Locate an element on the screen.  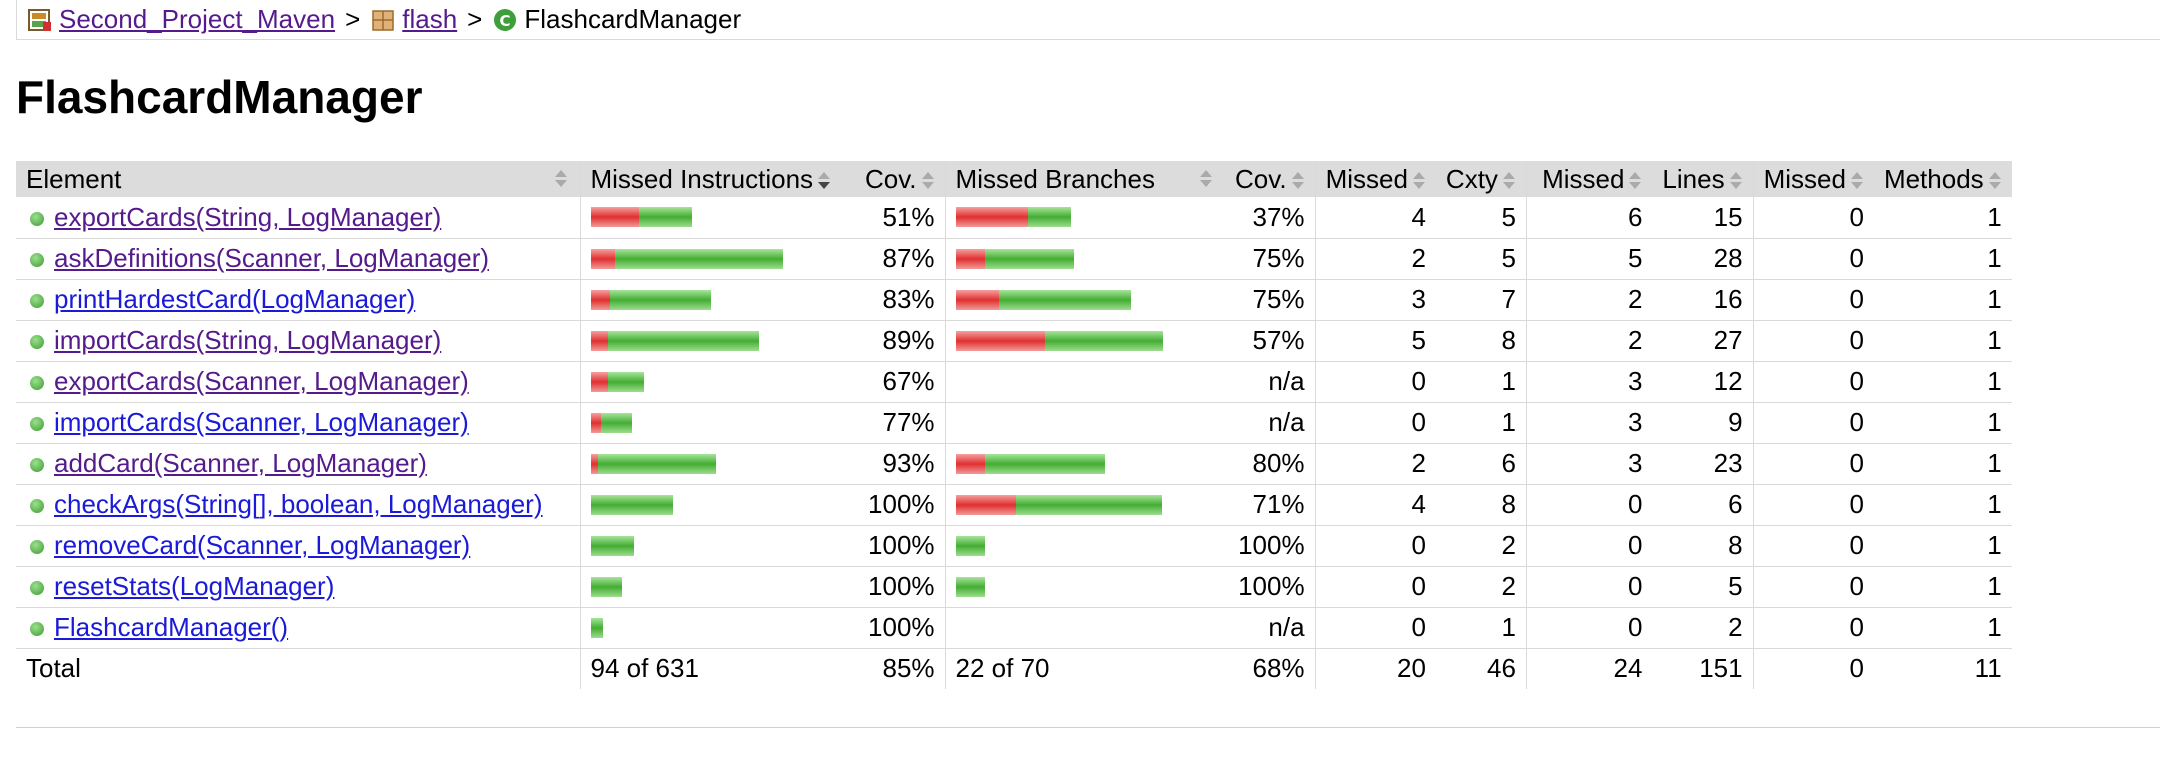
col-cxty: Cxty is located at coordinates (1481, 179).